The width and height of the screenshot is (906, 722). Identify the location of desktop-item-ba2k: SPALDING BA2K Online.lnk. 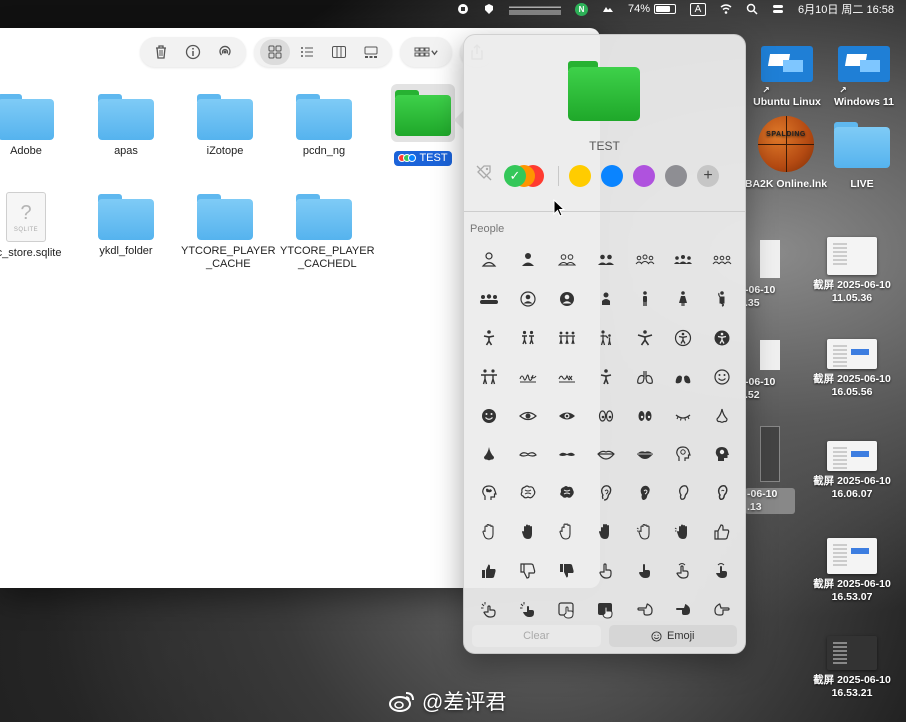
(786, 153).